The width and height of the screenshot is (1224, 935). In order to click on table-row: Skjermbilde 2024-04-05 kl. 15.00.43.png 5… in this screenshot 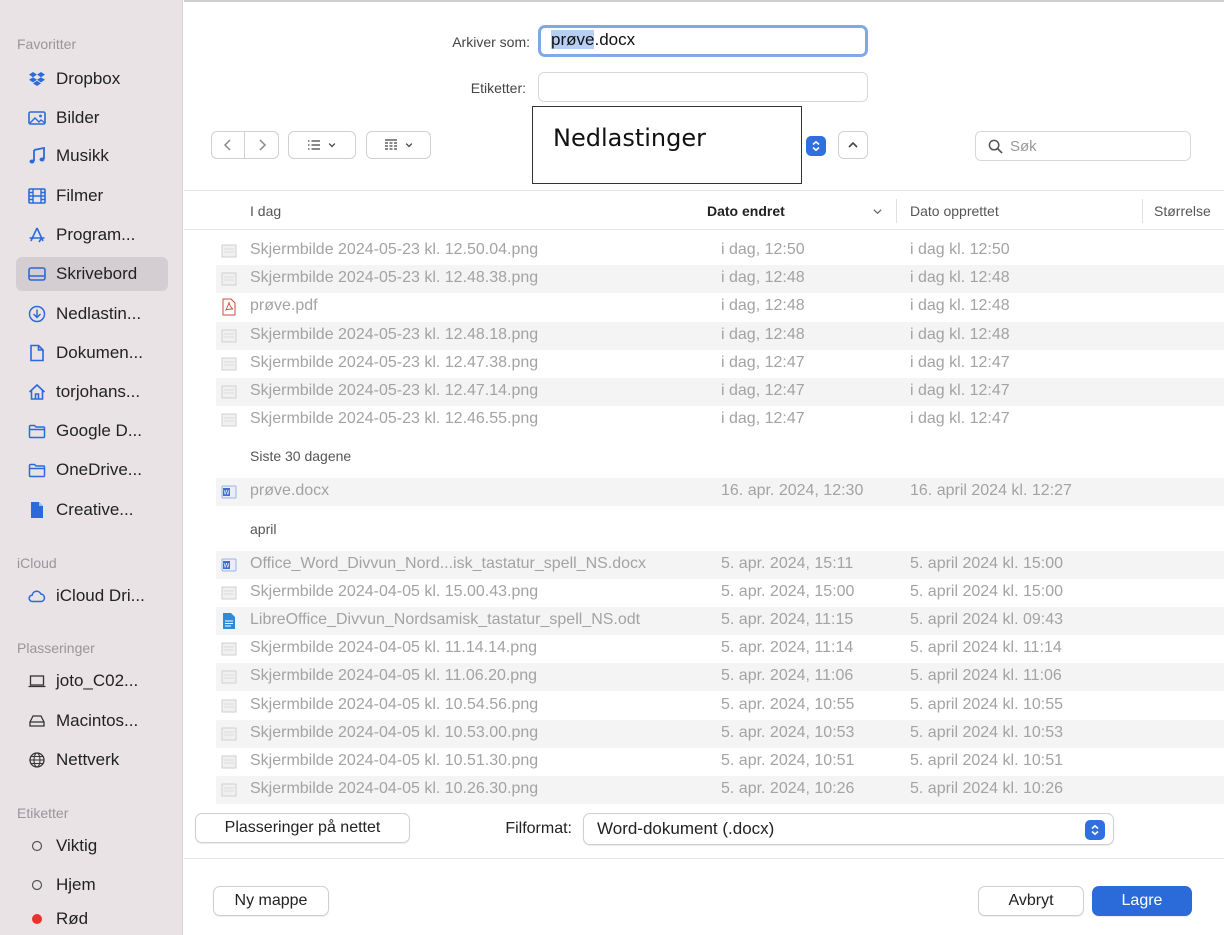, I will do `click(720, 593)`.